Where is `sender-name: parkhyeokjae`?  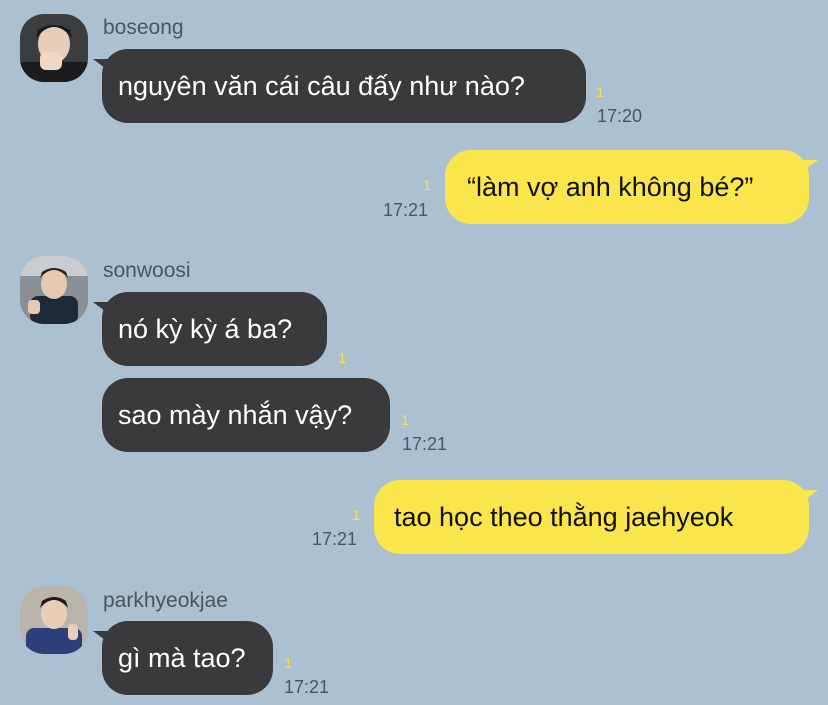
sender-name: parkhyeokjae is located at coordinates (165, 600).